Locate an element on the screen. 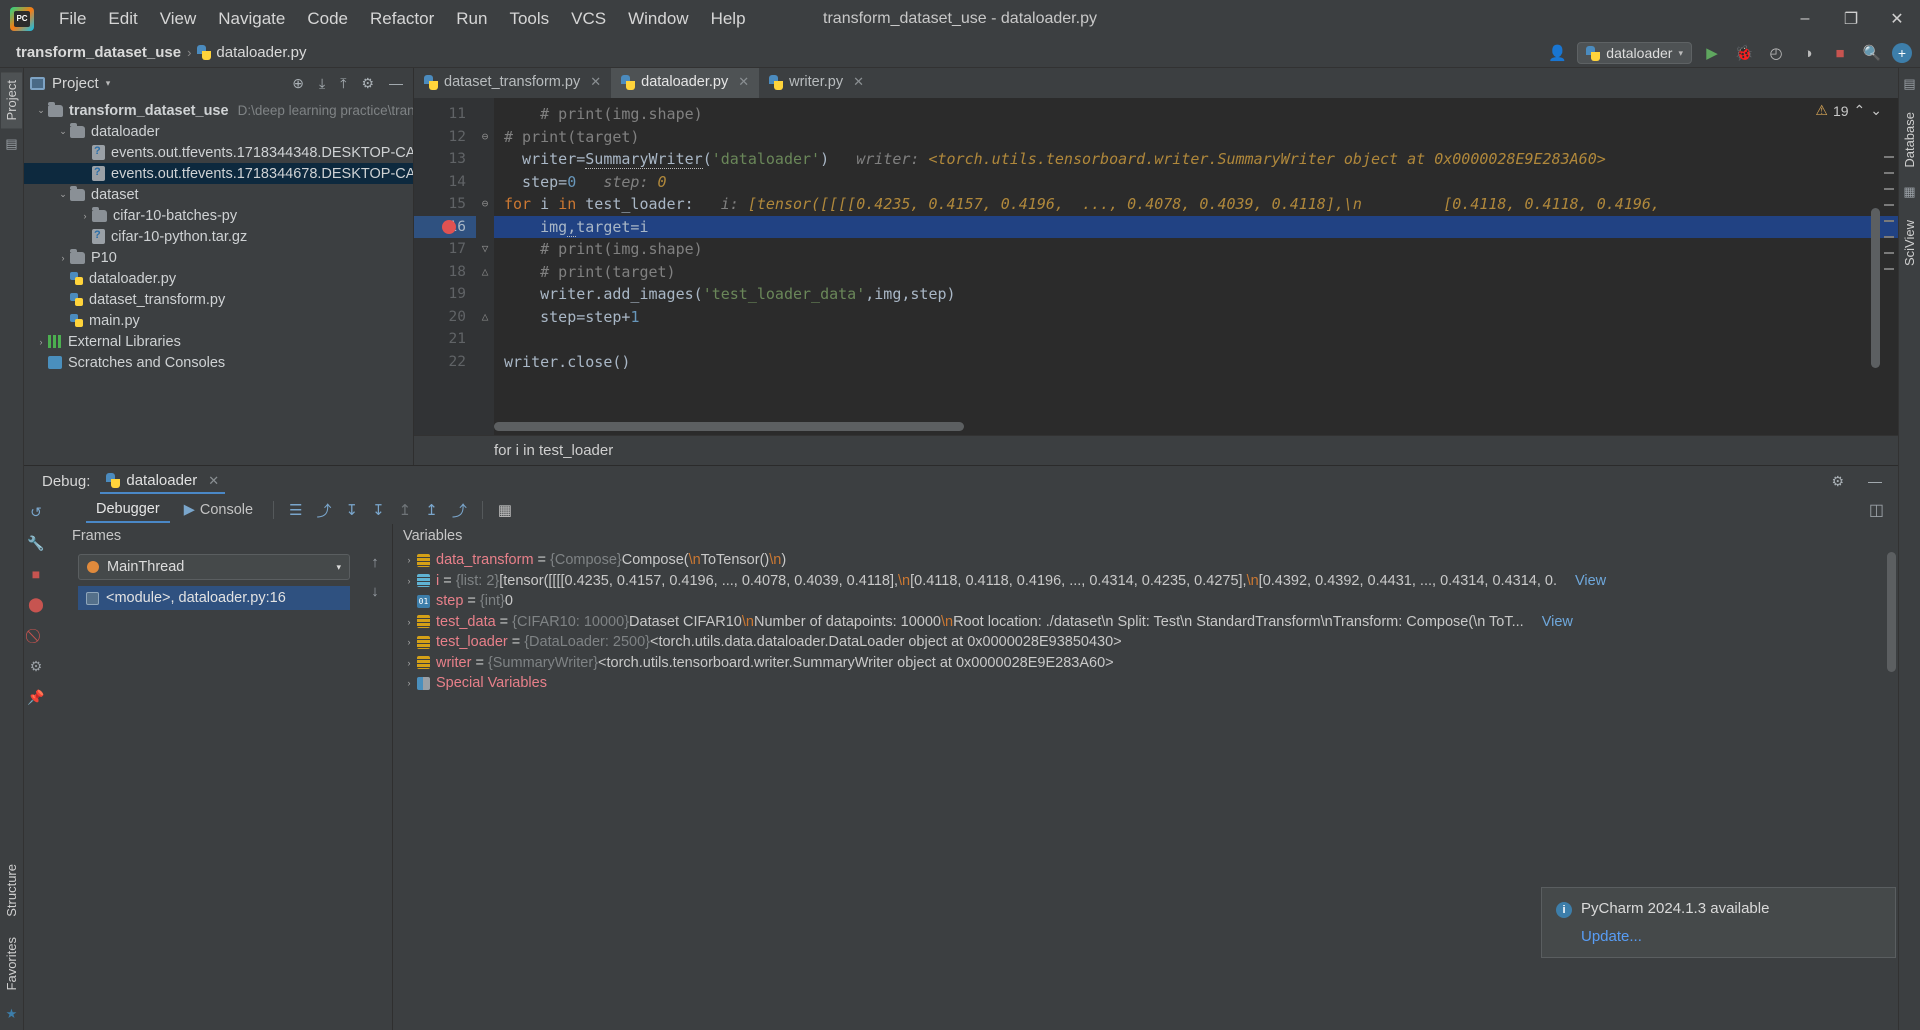 This screenshot has height=1030, width=1920. run-configuration-selector: dataloader ▾ is located at coordinates (1634, 53).